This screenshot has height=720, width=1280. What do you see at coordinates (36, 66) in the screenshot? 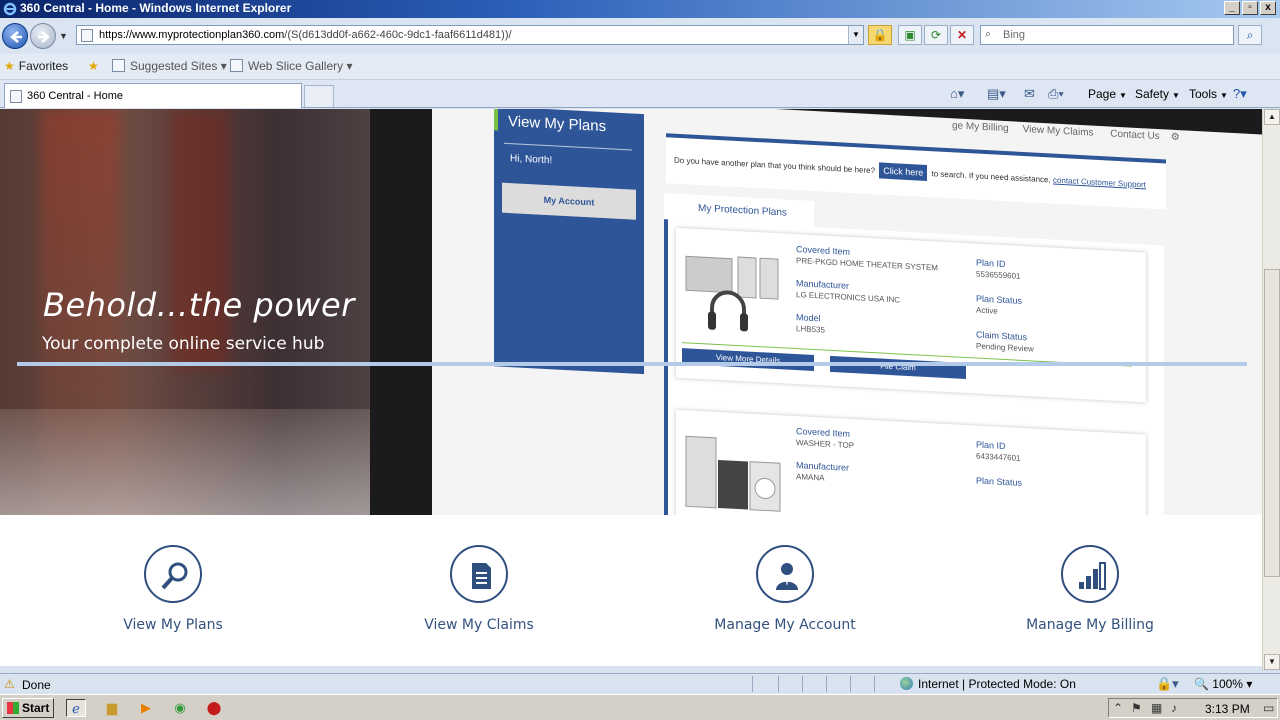
I see `favorites-button: ★ Favorites` at bounding box center [36, 66].